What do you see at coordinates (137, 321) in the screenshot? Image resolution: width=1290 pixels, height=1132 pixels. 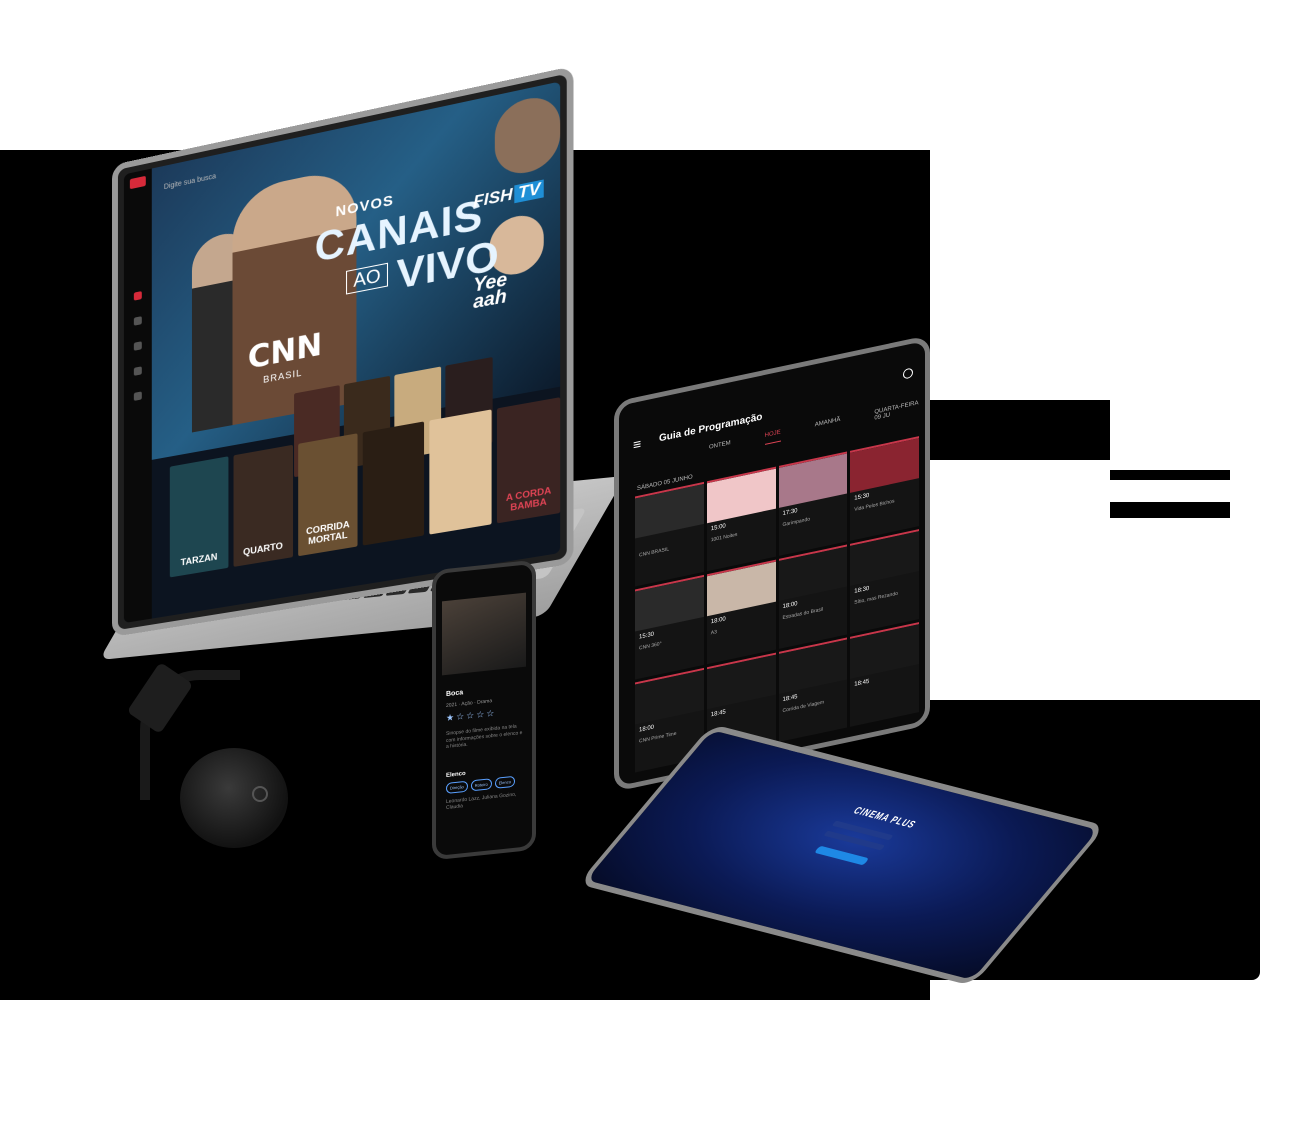 I see `sidebar-live-icon` at bounding box center [137, 321].